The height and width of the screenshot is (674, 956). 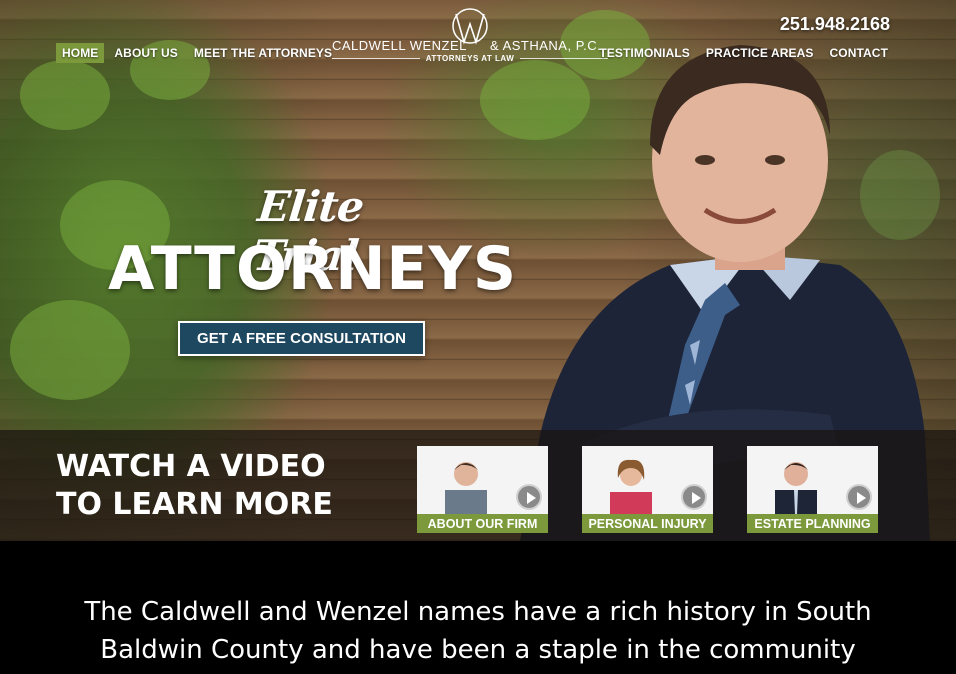 What do you see at coordinates (812, 523) in the screenshot?
I see `video-label: ESTATE PLANNING` at bounding box center [812, 523].